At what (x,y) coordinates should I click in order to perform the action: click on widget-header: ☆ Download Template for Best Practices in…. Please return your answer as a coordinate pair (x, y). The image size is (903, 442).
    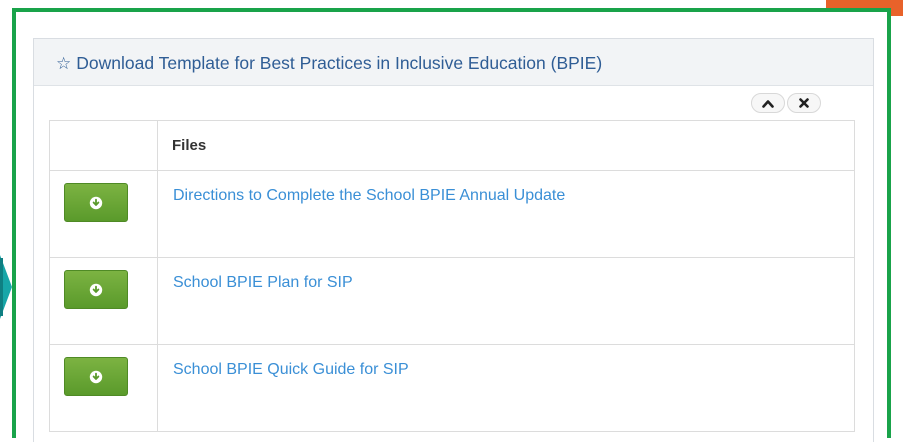
    Looking at the image, I should click on (453, 62).